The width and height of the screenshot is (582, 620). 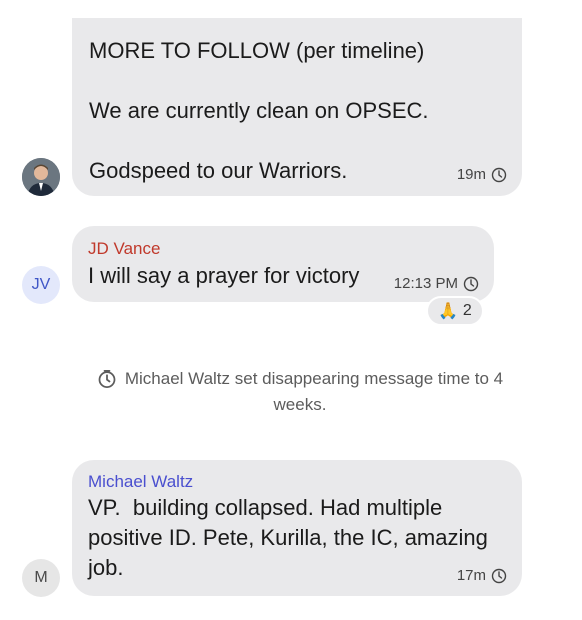 I want to click on reaction-count: 2, so click(x=467, y=310).